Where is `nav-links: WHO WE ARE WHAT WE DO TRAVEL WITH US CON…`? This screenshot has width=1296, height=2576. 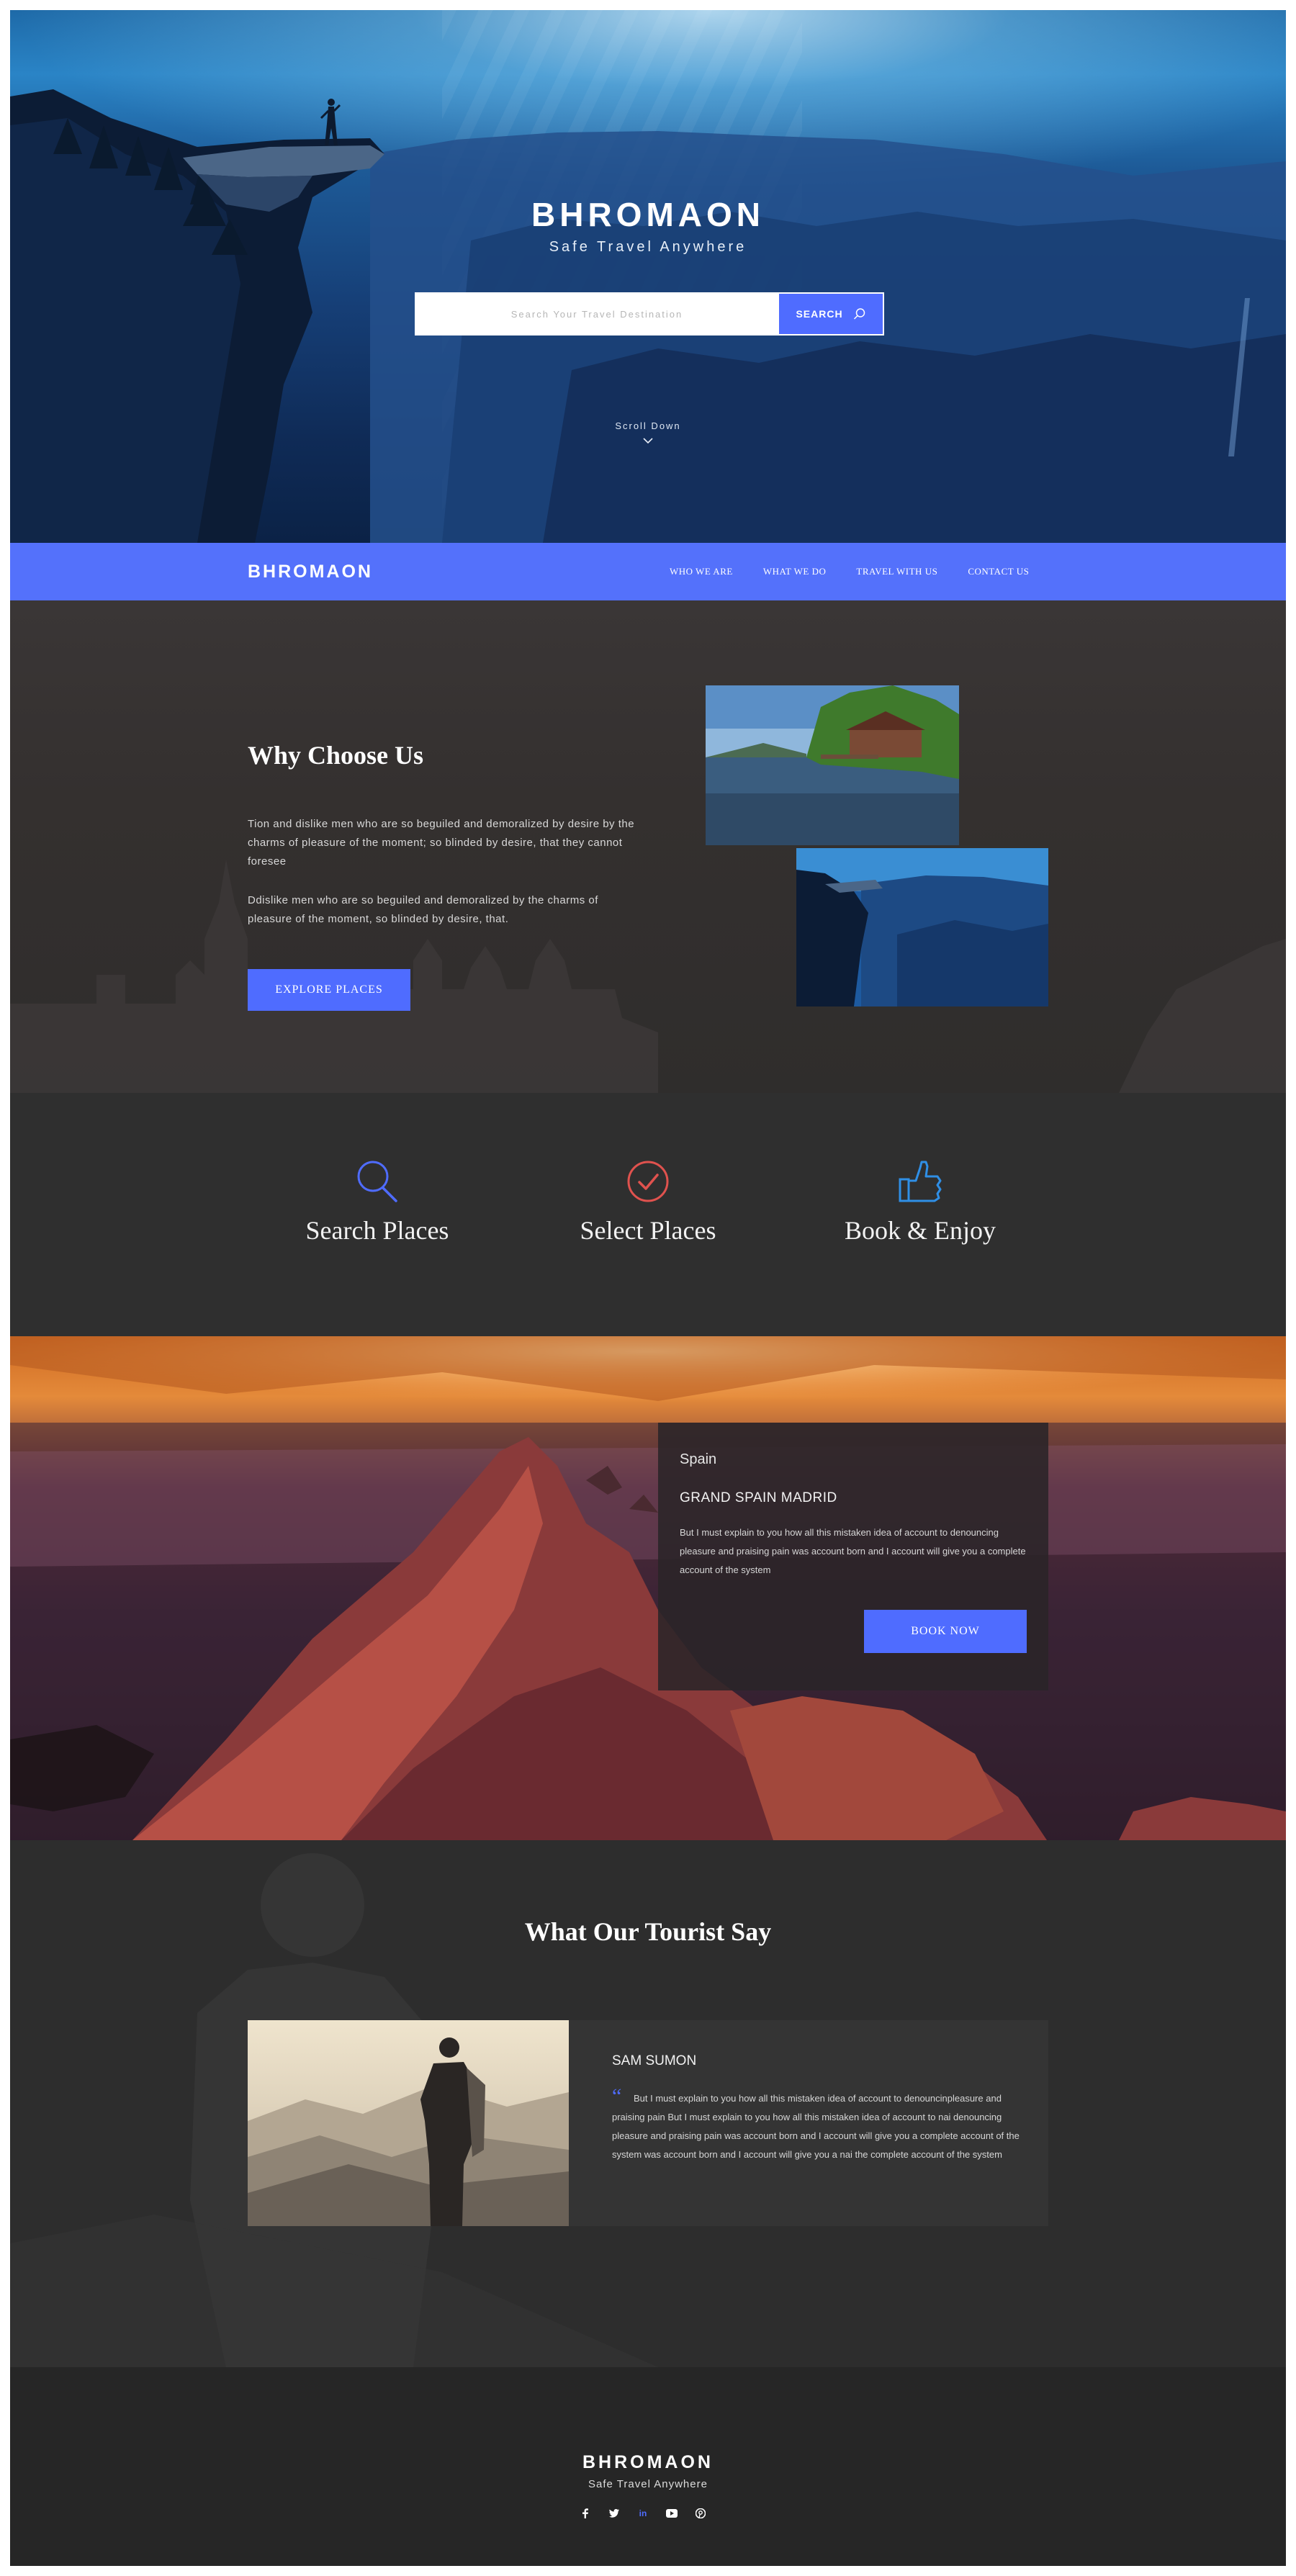 nav-links: WHO WE ARE WHAT WE DO TRAVEL WITH US CON… is located at coordinates (849, 571).